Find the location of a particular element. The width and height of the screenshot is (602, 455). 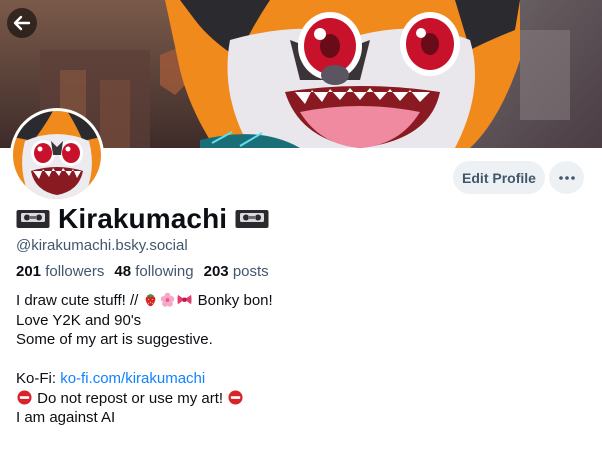

posts-count: 203 is located at coordinates (216, 271).